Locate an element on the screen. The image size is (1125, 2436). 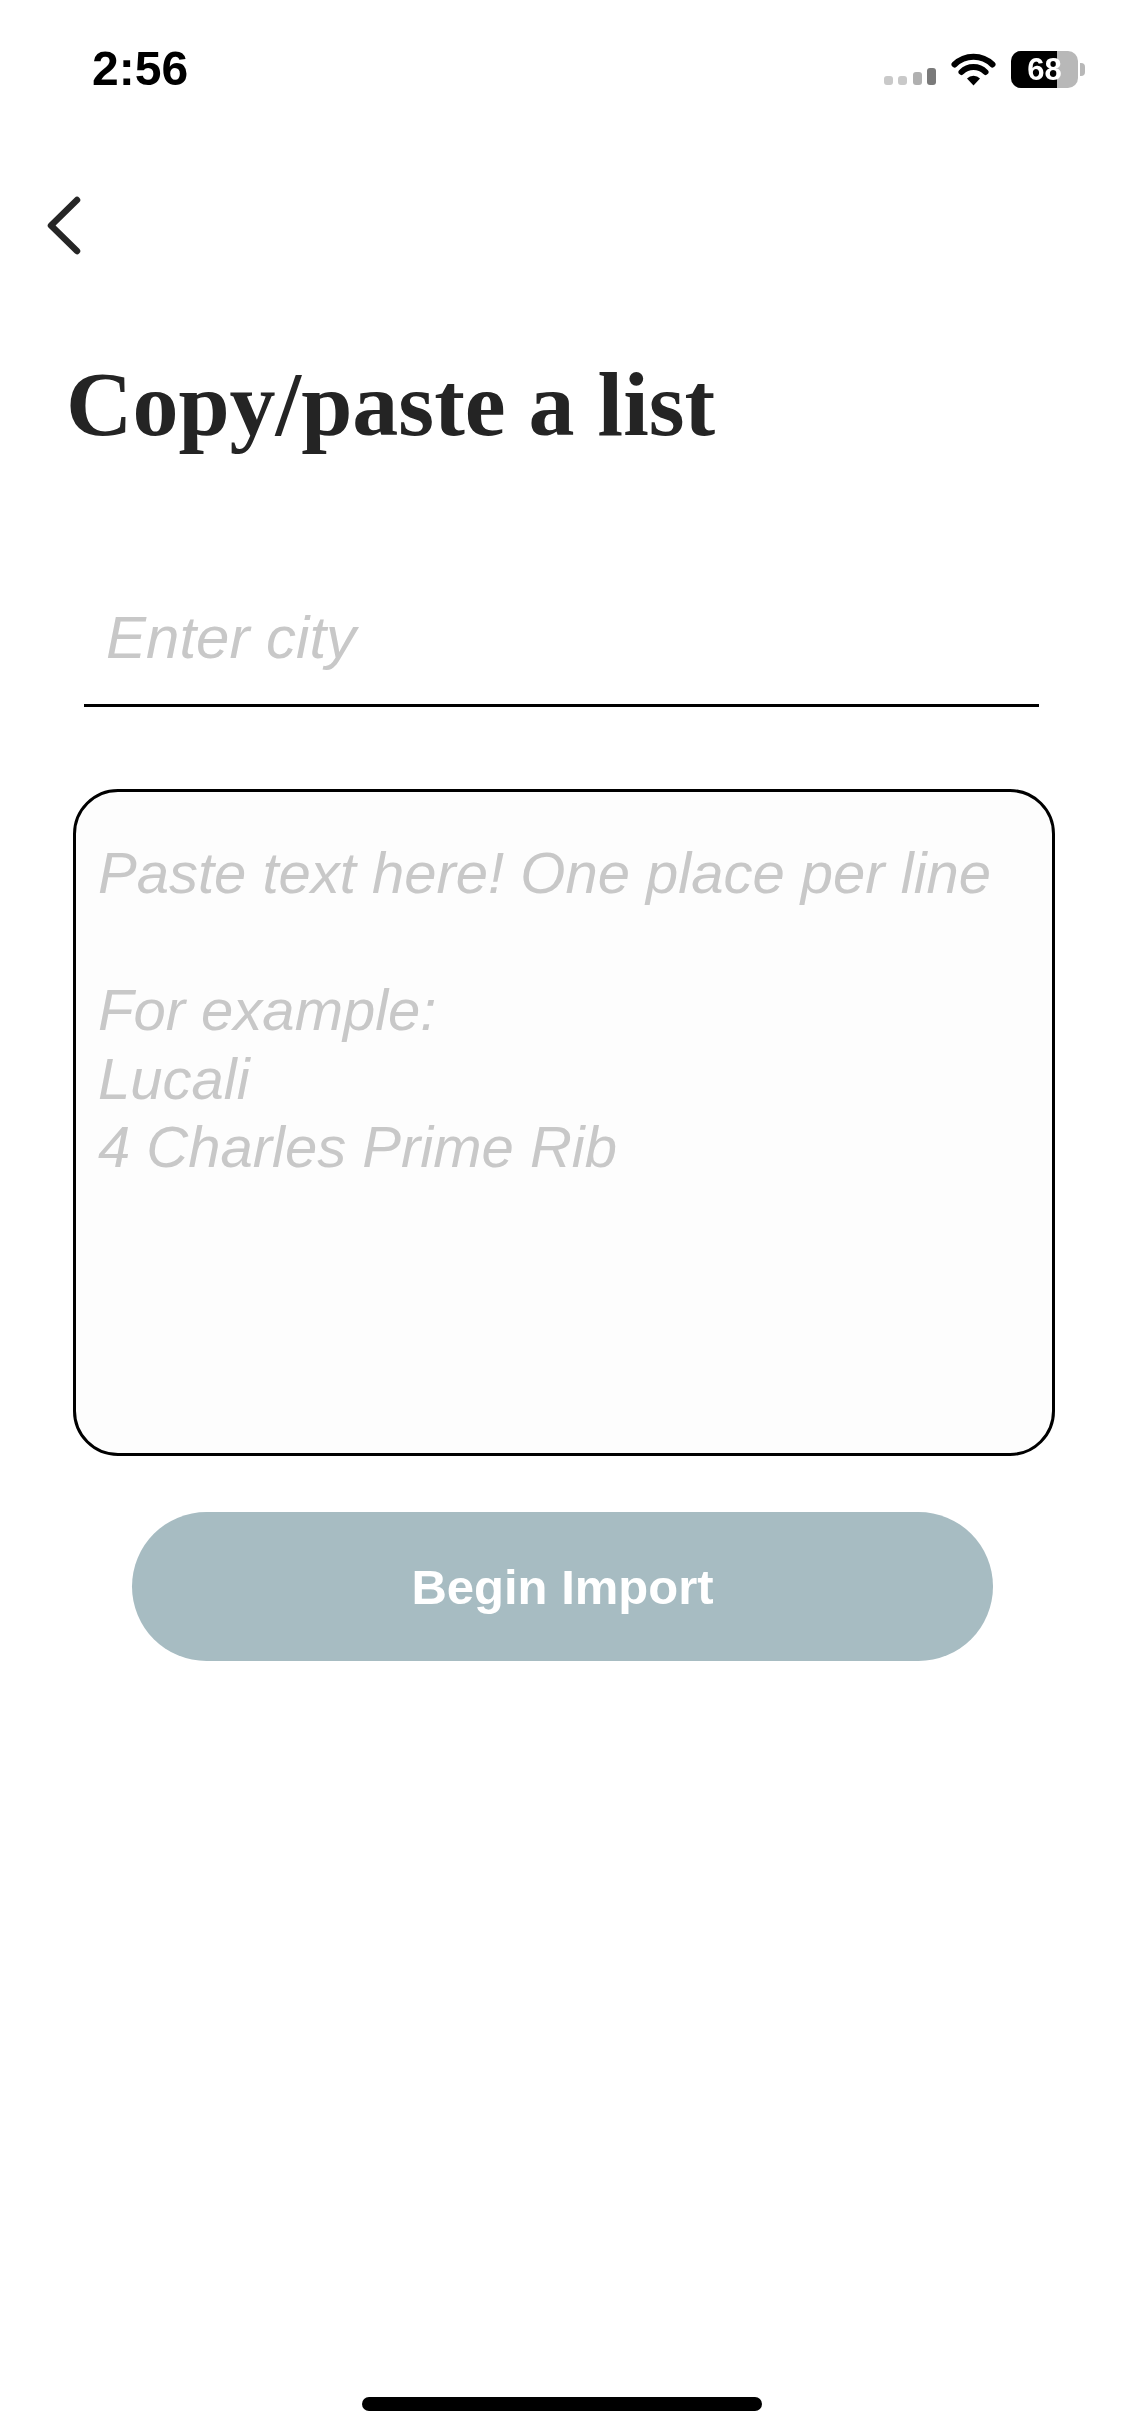
wifi-icon is located at coordinates (973, 69).